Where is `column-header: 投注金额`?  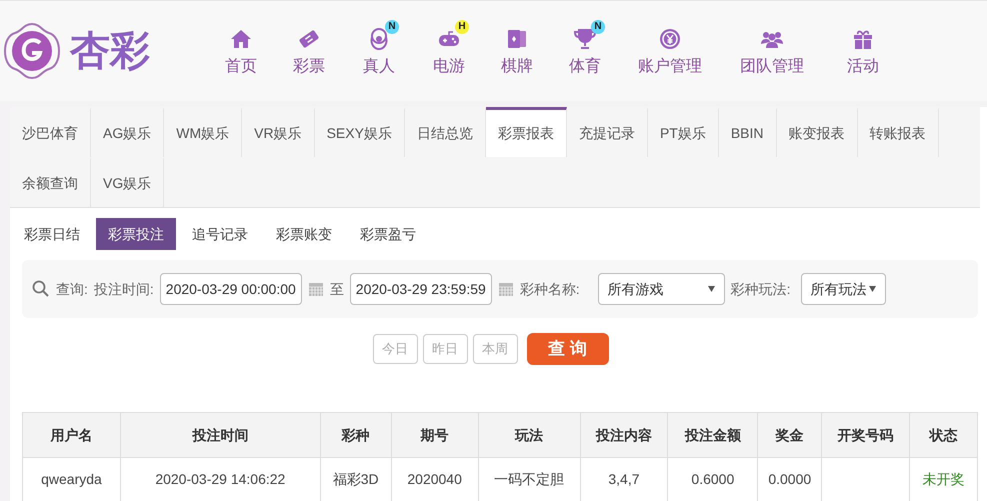 column-header: 投注金额 is located at coordinates (713, 435).